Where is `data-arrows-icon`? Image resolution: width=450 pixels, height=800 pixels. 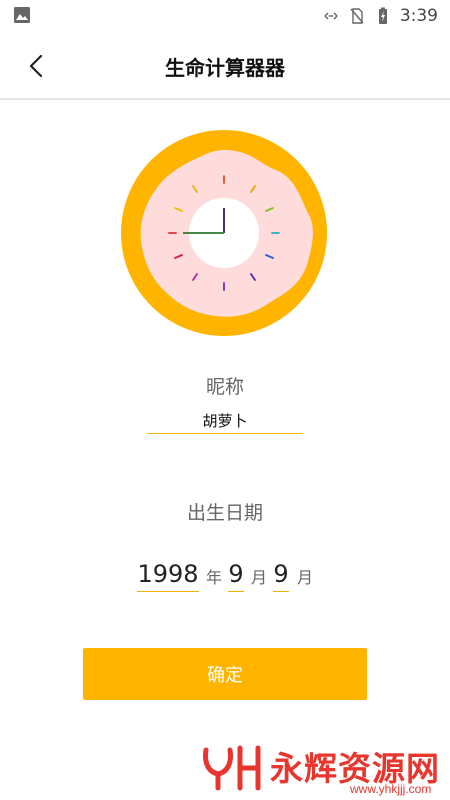
data-arrows-icon is located at coordinates (331, 16).